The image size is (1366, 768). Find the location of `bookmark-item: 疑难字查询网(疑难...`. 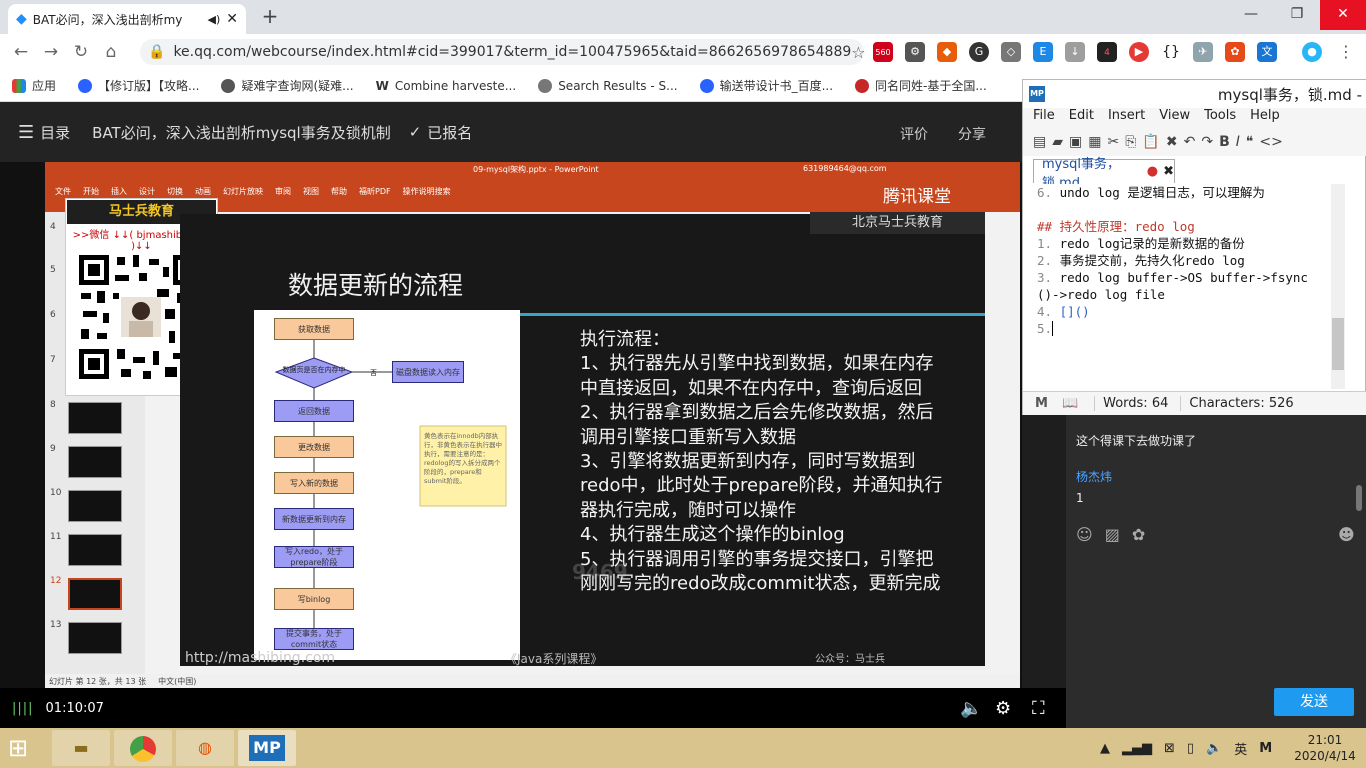

bookmark-item: 疑难字查询网(疑难... is located at coordinates (287, 85).